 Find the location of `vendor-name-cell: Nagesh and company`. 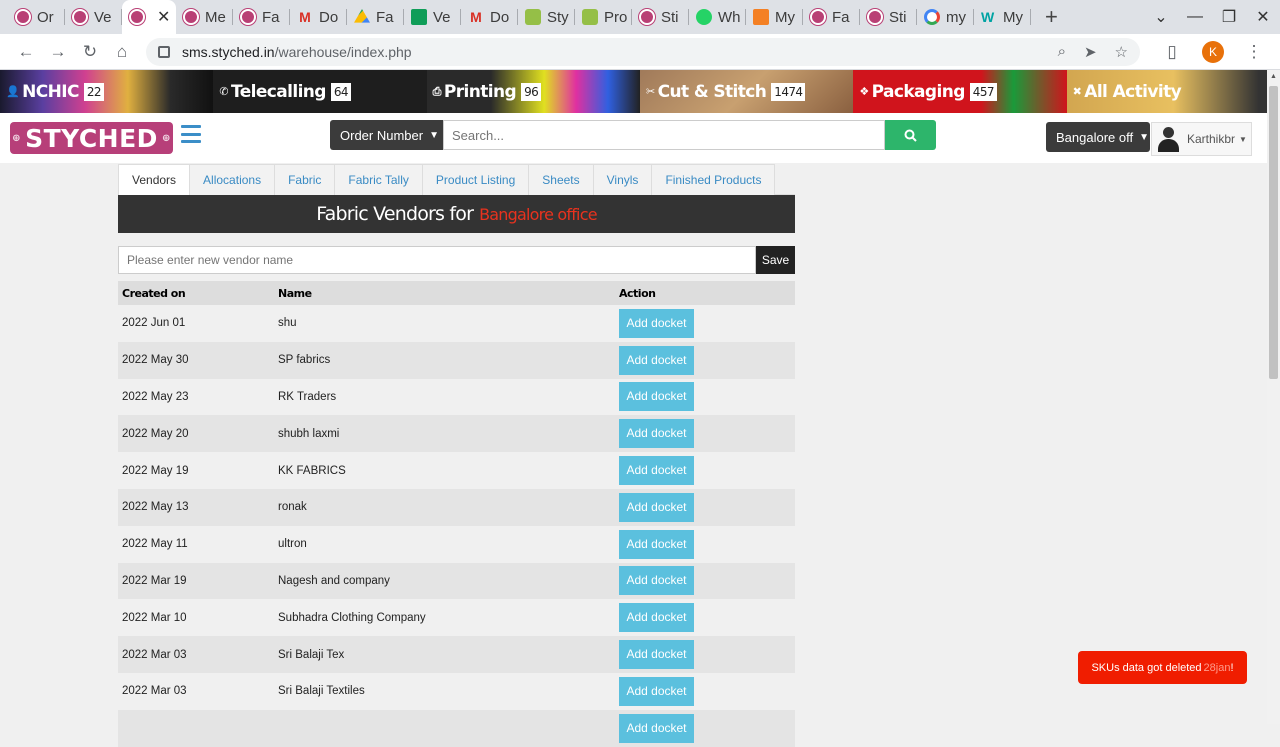

vendor-name-cell: Nagesh and company is located at coordinates (334, 580).